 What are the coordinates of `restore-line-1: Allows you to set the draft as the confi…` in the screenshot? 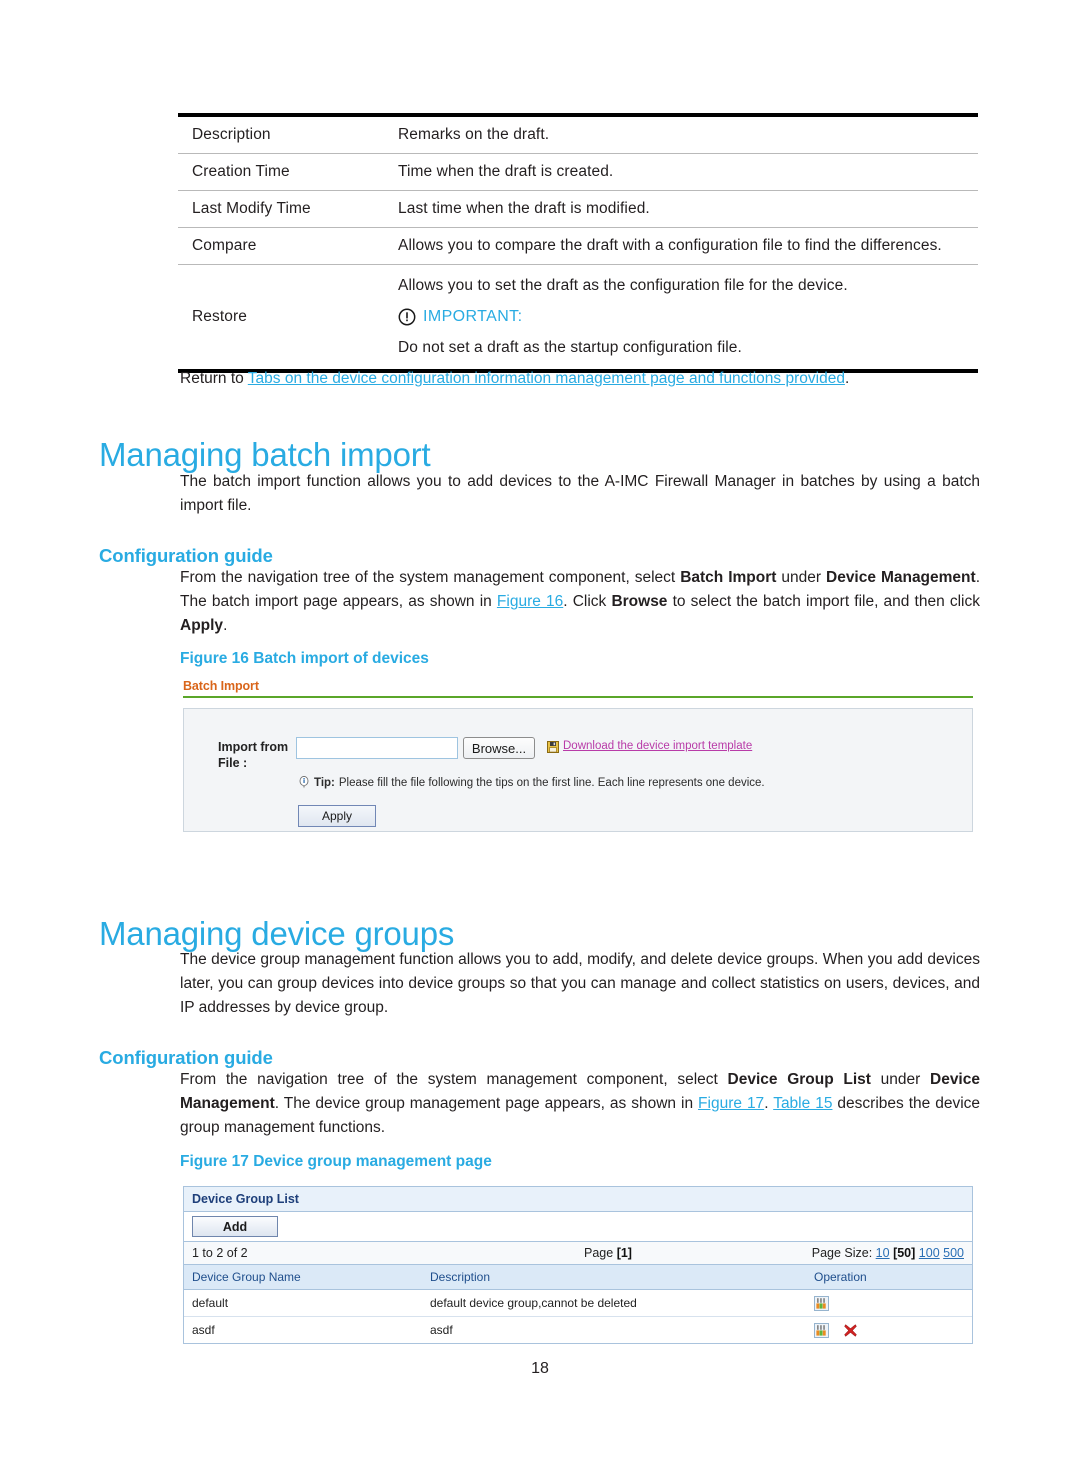 It's located at (623, 285).